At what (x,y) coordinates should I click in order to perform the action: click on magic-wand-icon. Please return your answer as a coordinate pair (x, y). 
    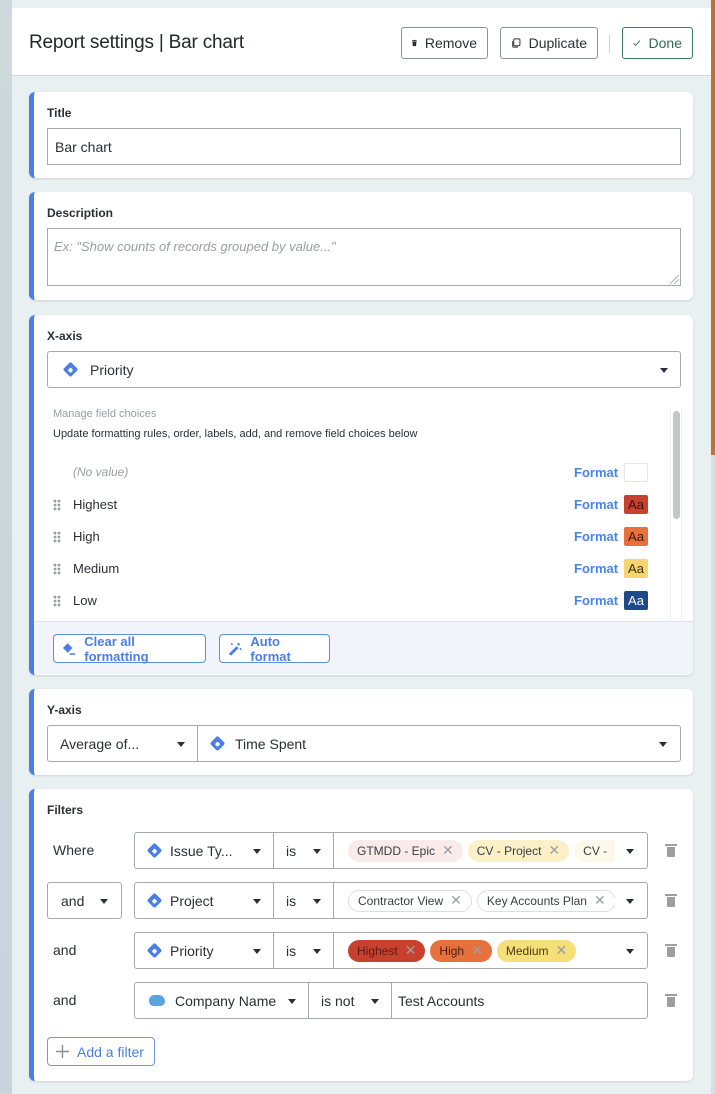
    Looking at the image, I should click on (235, 649).